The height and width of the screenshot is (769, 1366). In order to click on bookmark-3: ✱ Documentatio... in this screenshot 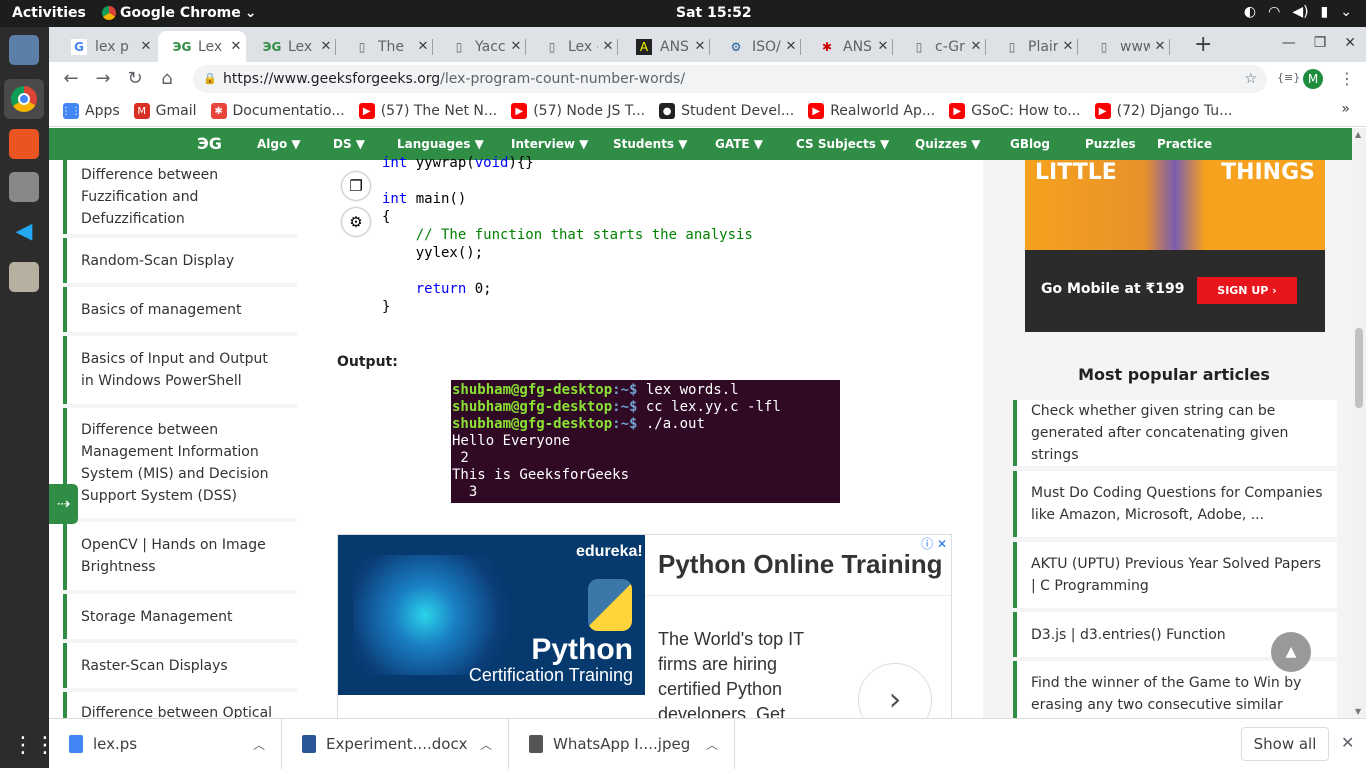, I will do `click(277, 111)`.